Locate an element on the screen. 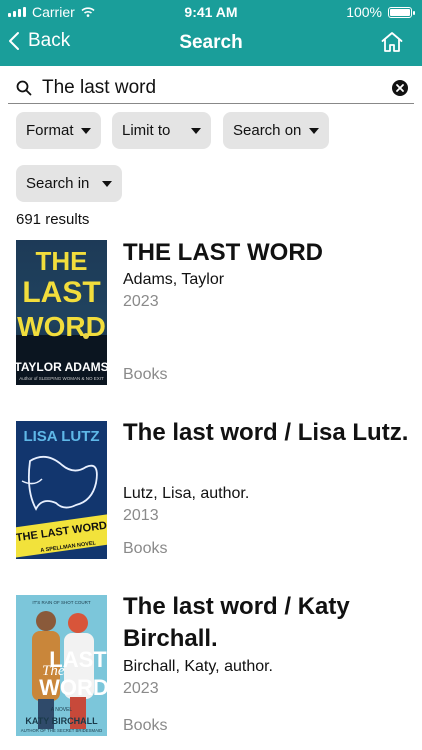 This screenshot has width=422, height=750. filter-label: Limit to is located at coordinates (146, 130).